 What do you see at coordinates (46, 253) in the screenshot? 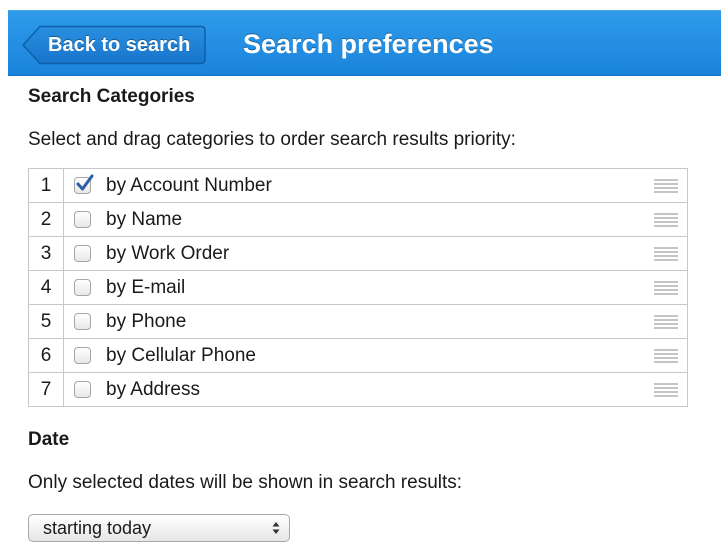
I see `category-priority-number: 3` at bounding box center [46, 253].